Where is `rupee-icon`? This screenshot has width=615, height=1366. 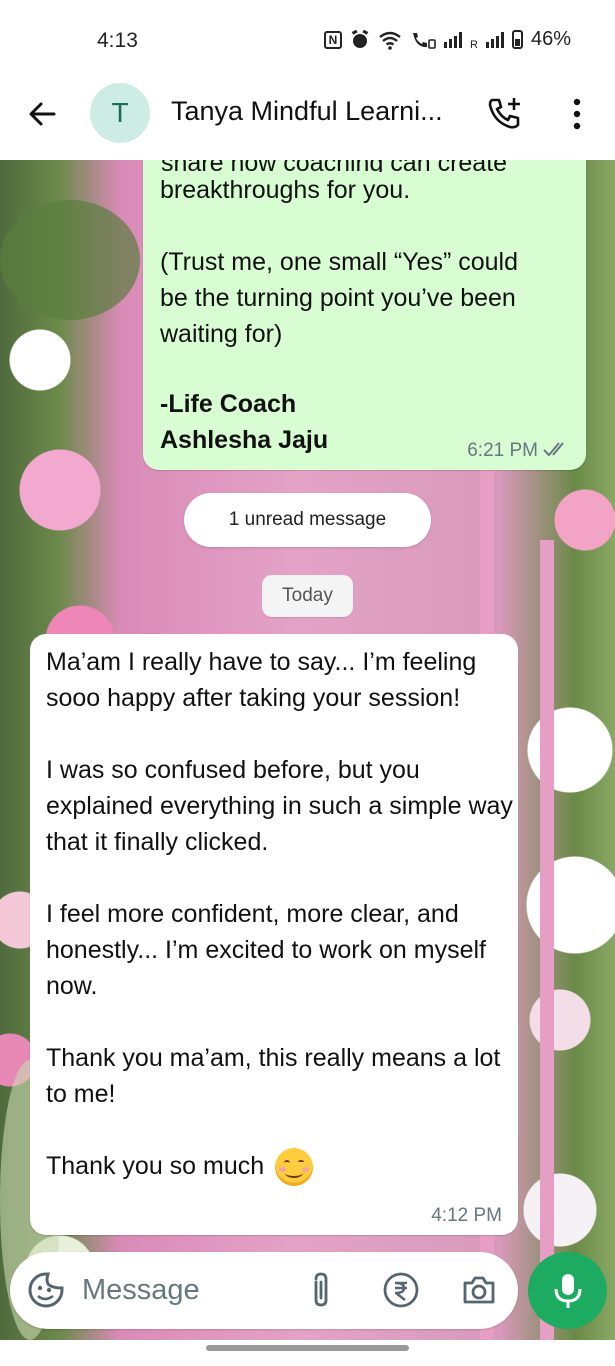 rupee-icon is located at coordinates (401, 1290).